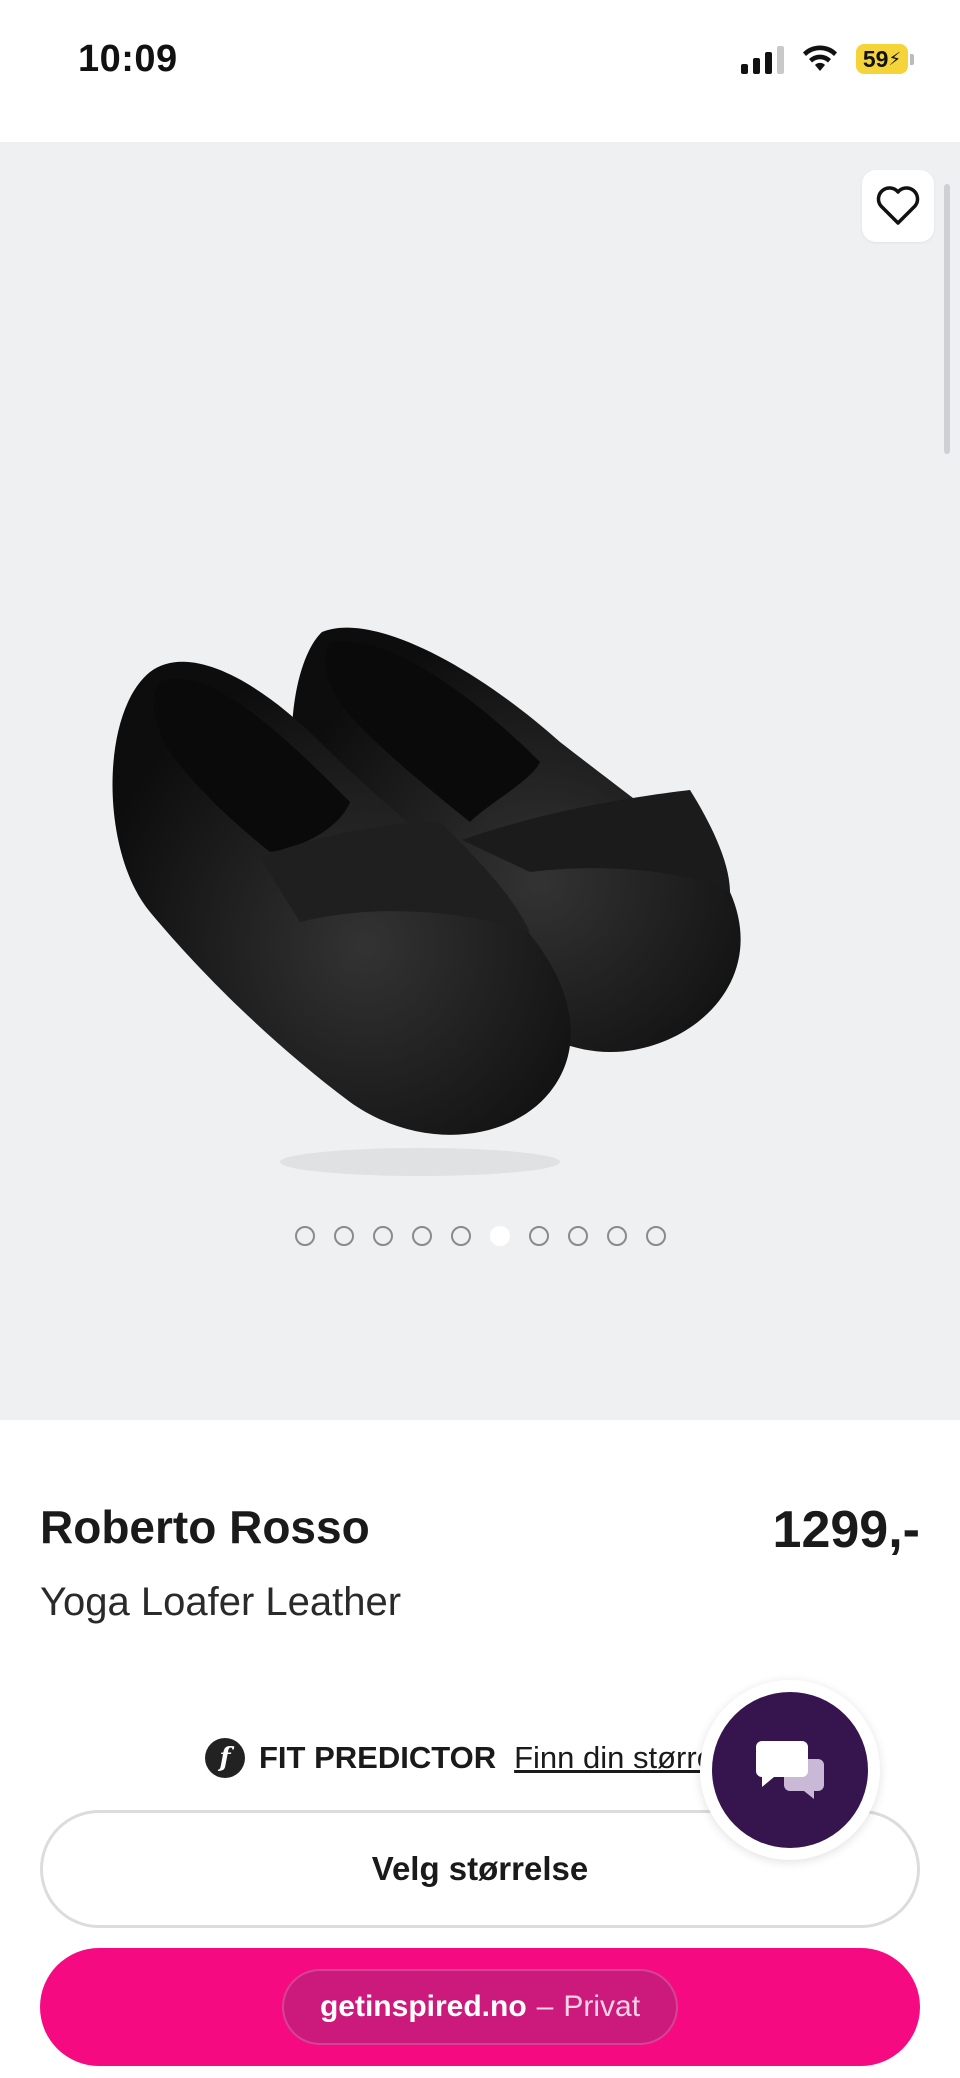  I want to click on status-icons: 59 ⚡, so click(827, 59).